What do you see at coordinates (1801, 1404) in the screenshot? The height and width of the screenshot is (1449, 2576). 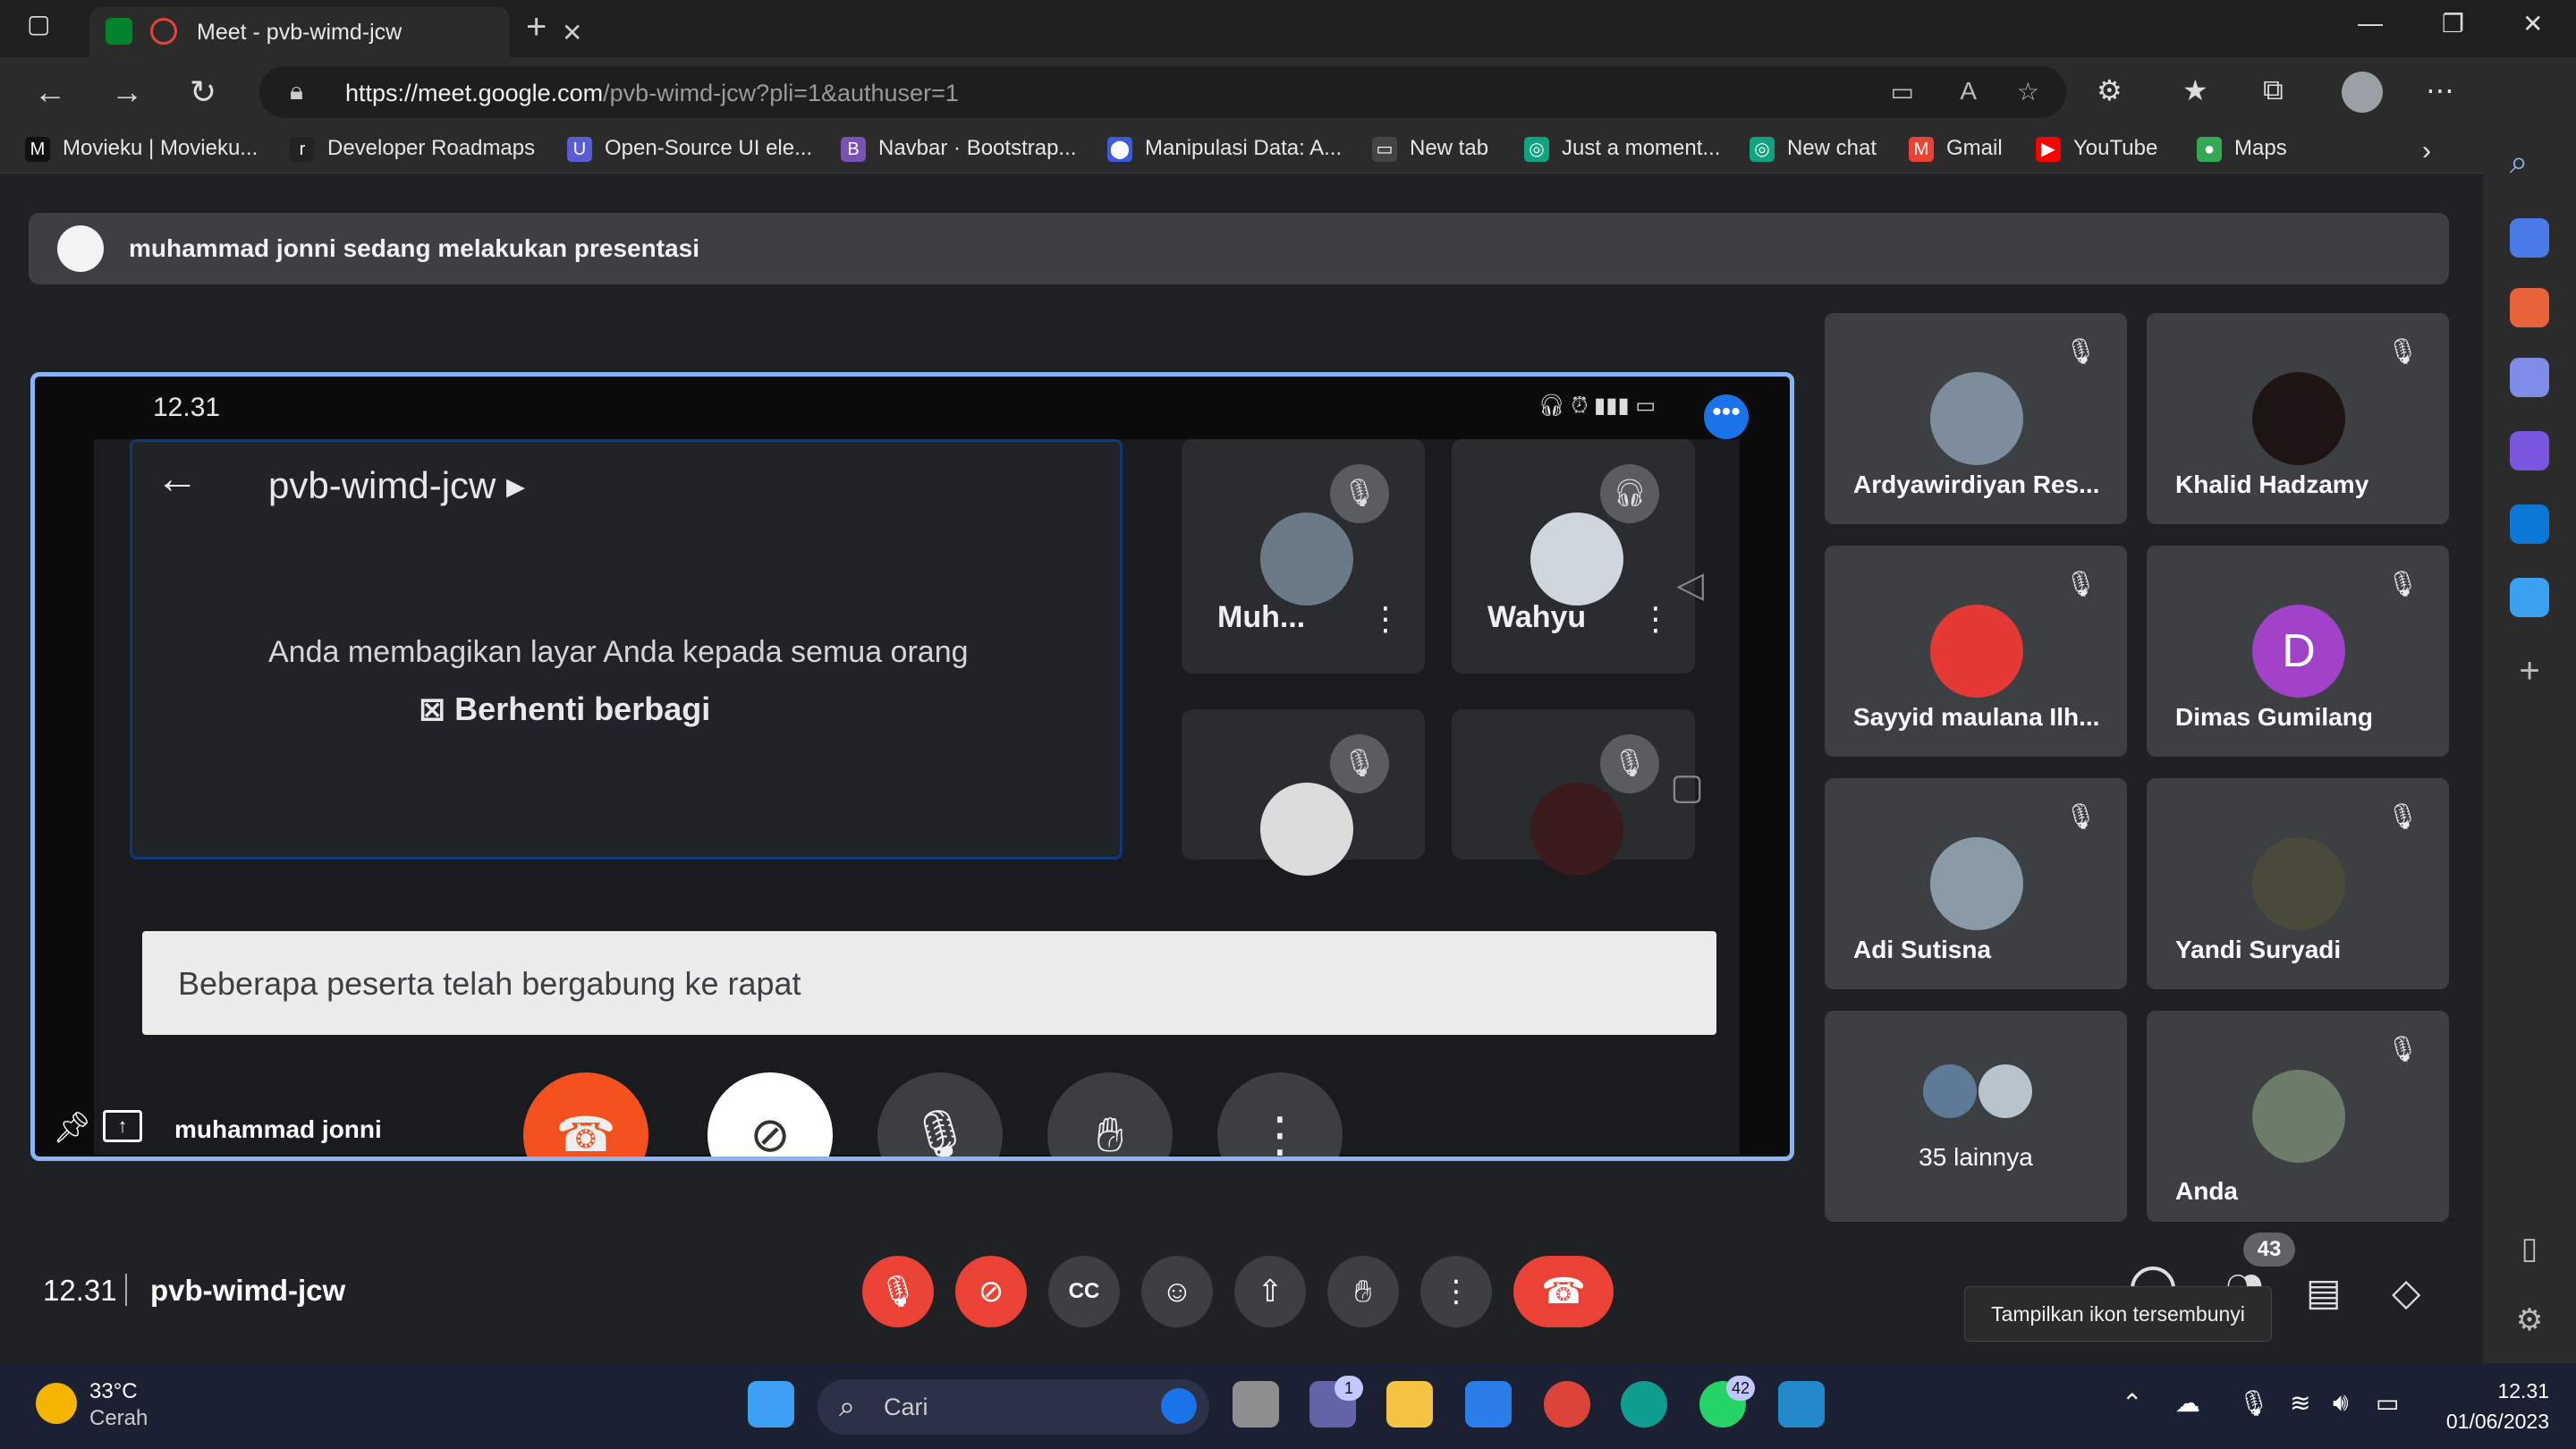 I see `vscode-icon` at bounding box center [1801, 1404].